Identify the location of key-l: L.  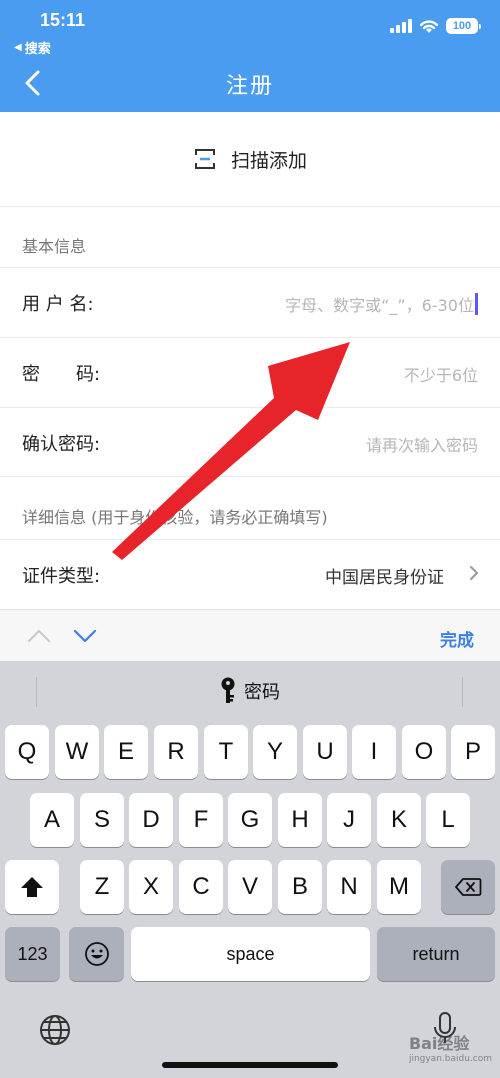
(448, 820).